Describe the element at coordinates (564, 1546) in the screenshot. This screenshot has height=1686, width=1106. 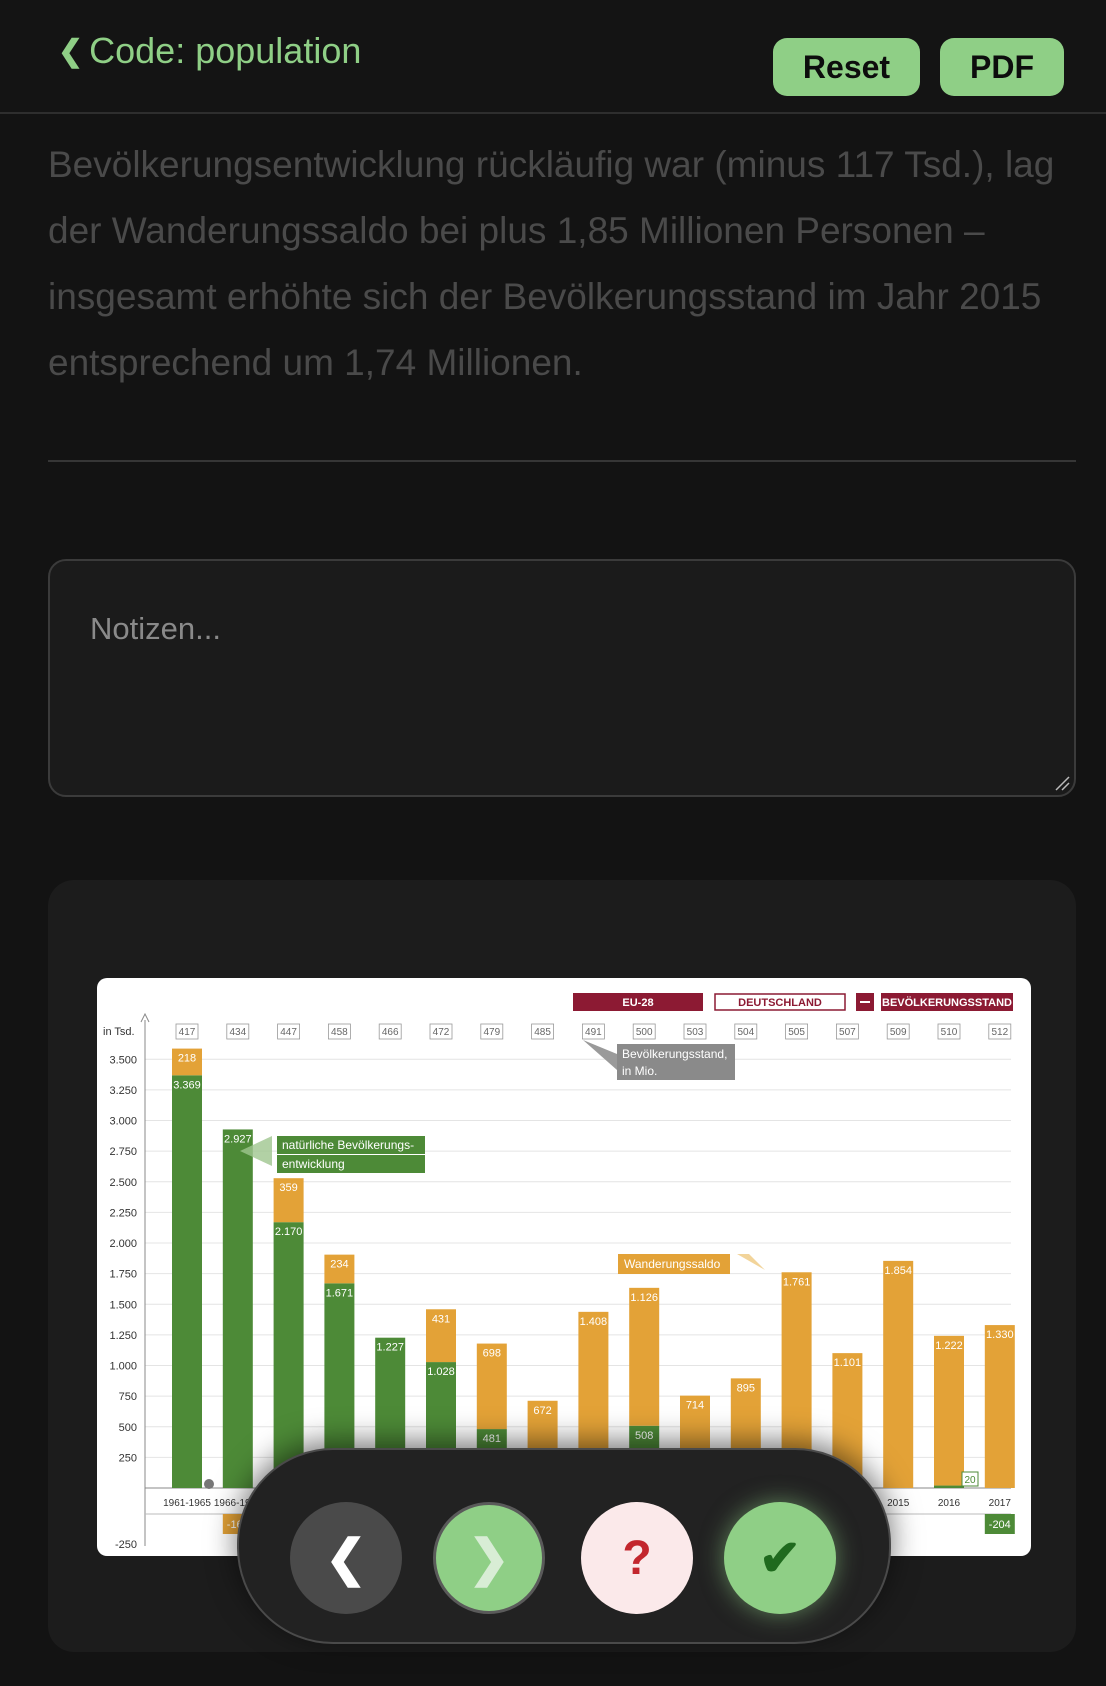
I see `navigation-dock: ❮ ❯ ? ✔` at that location.